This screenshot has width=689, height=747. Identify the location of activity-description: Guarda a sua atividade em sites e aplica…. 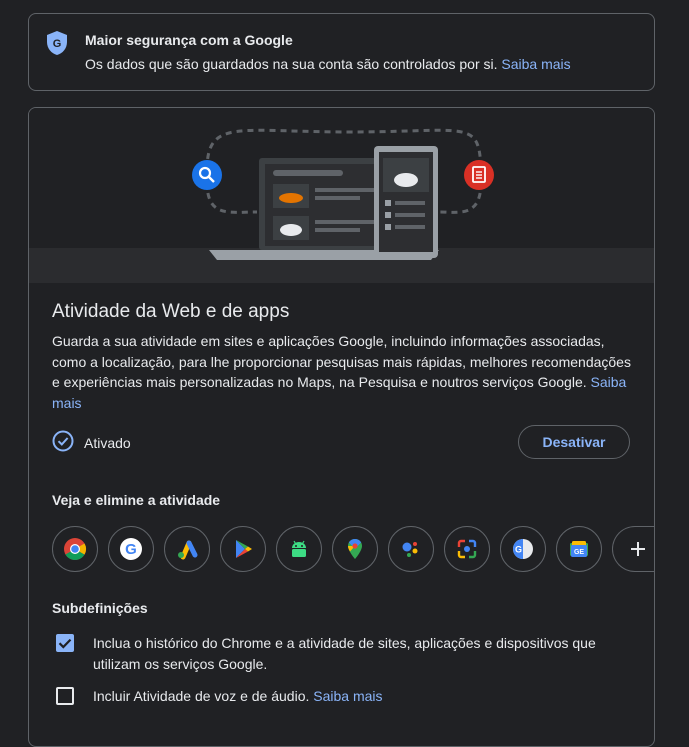
(342, 372).